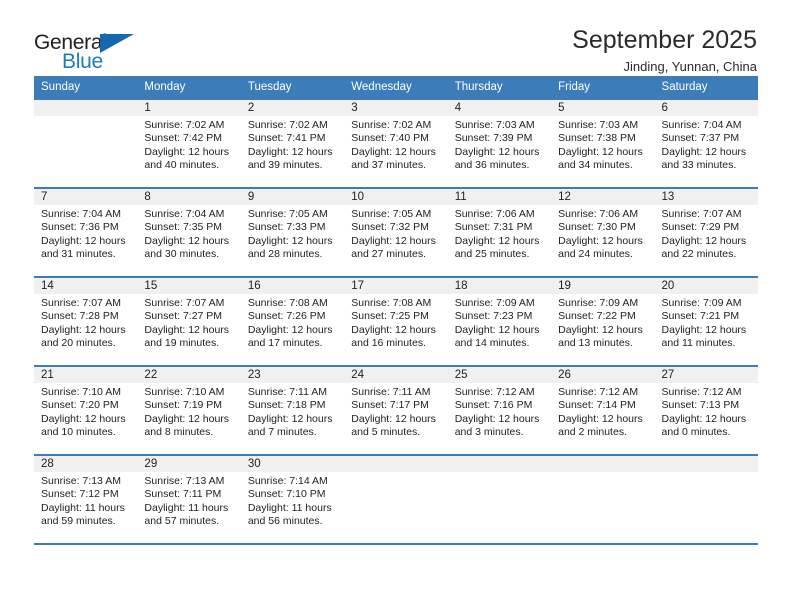  What do you see at coordinates (82, 61) in the screenshot?
I see `logo-text-blue: Blue` at bounding box center [82, 61].